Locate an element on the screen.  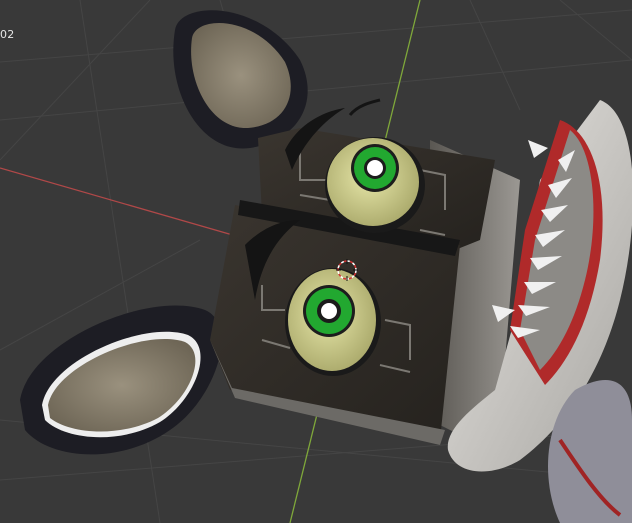
x-axis-line is located at coordinates (125, 204).